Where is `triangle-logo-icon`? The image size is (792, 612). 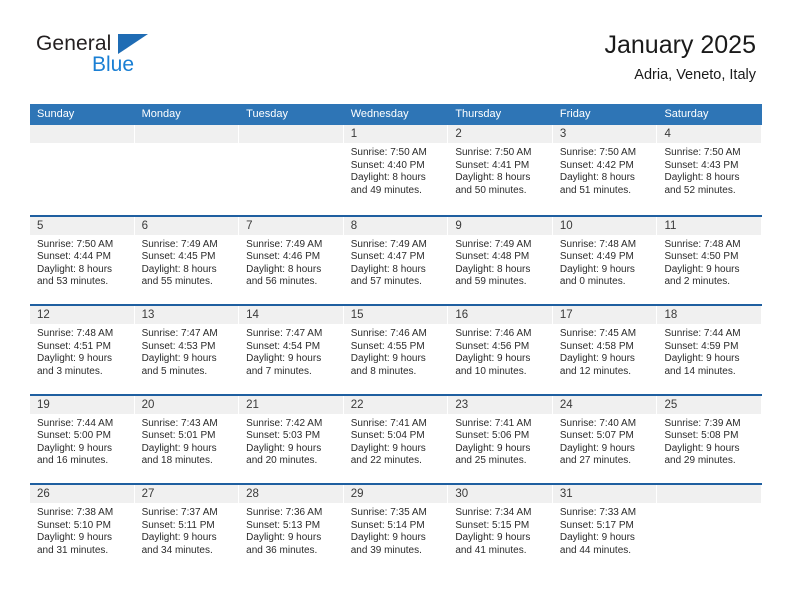 triangle-logo-icon is located at coordinates (133, 44).